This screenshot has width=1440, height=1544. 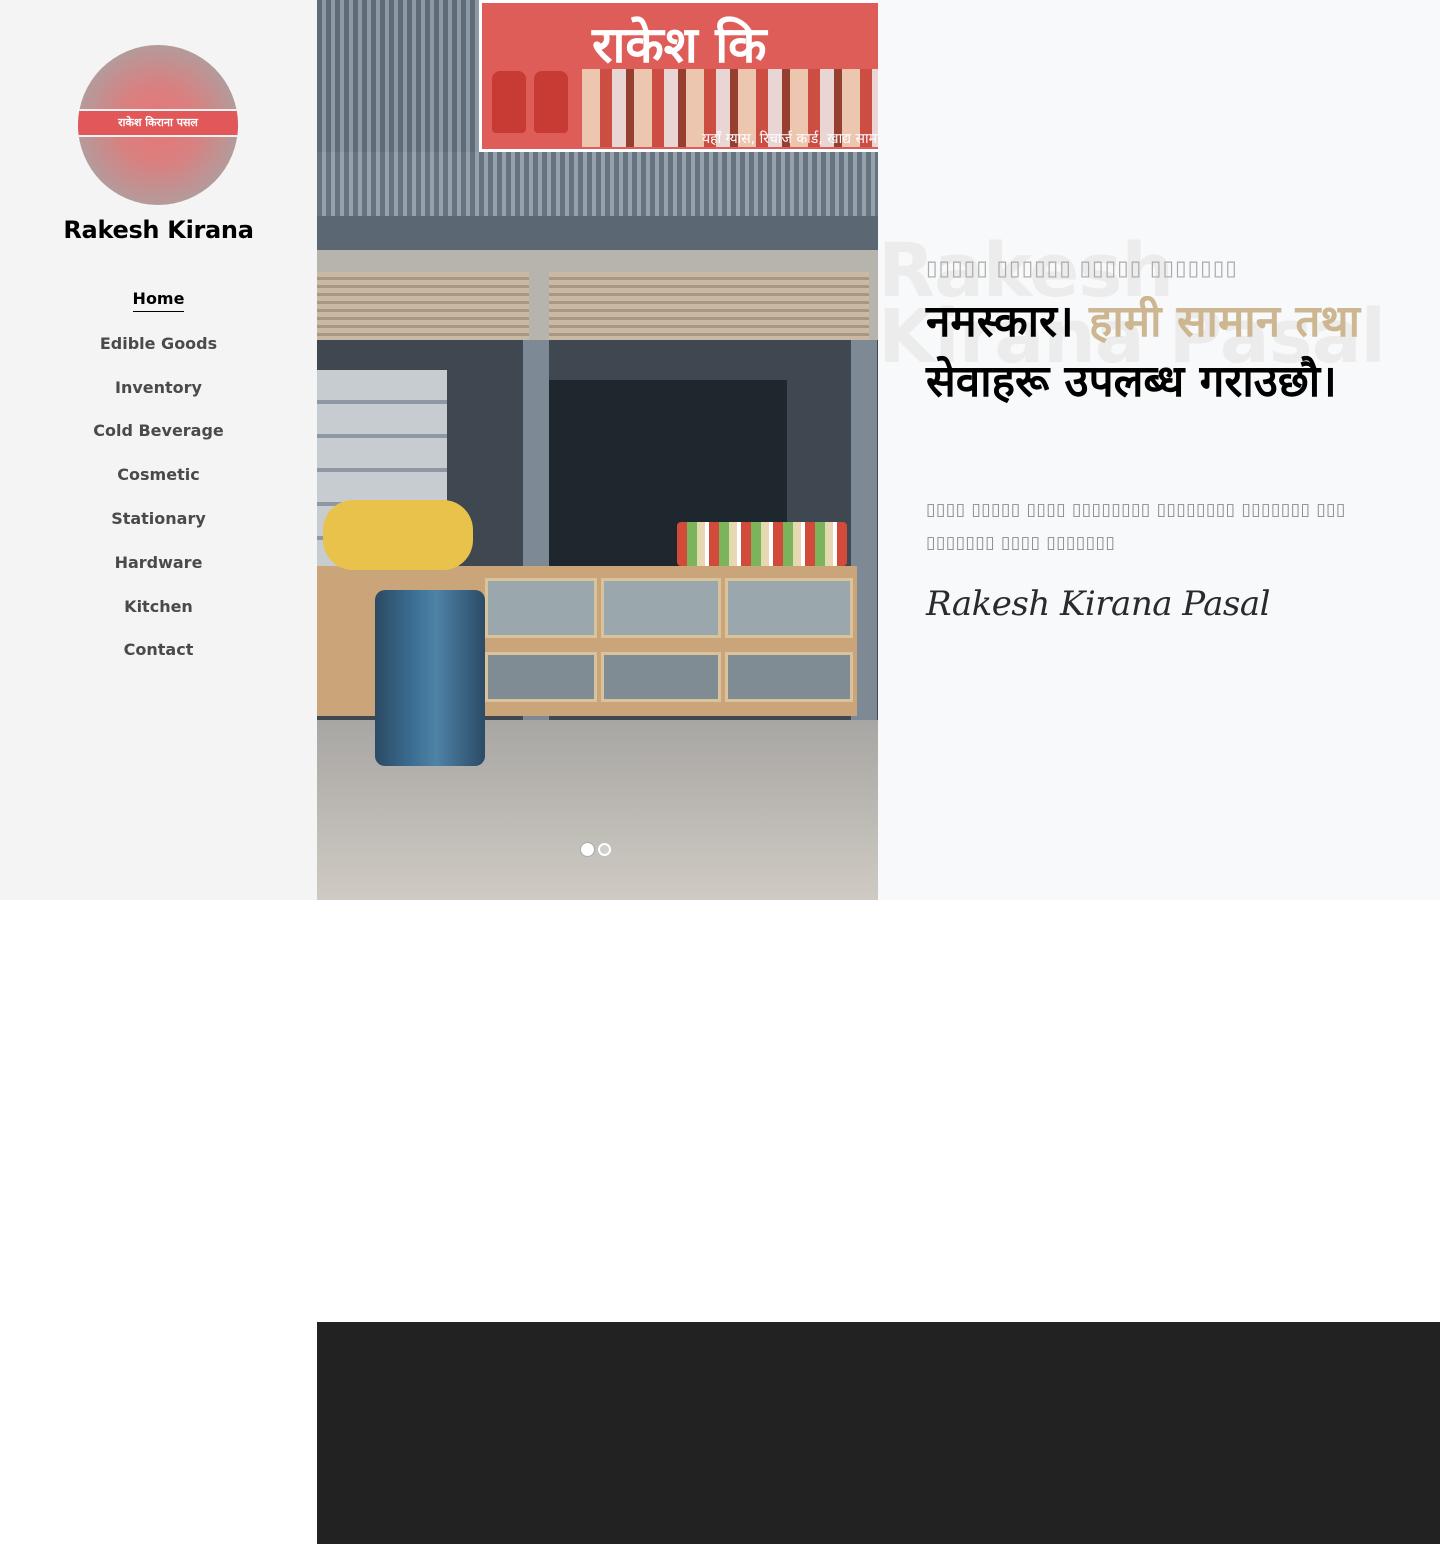 What do you see at coordinates (1098, 604) in the screenshot?
I see `signature: Rakesh Kirana Pasal` at bounding box center [1098, 604].